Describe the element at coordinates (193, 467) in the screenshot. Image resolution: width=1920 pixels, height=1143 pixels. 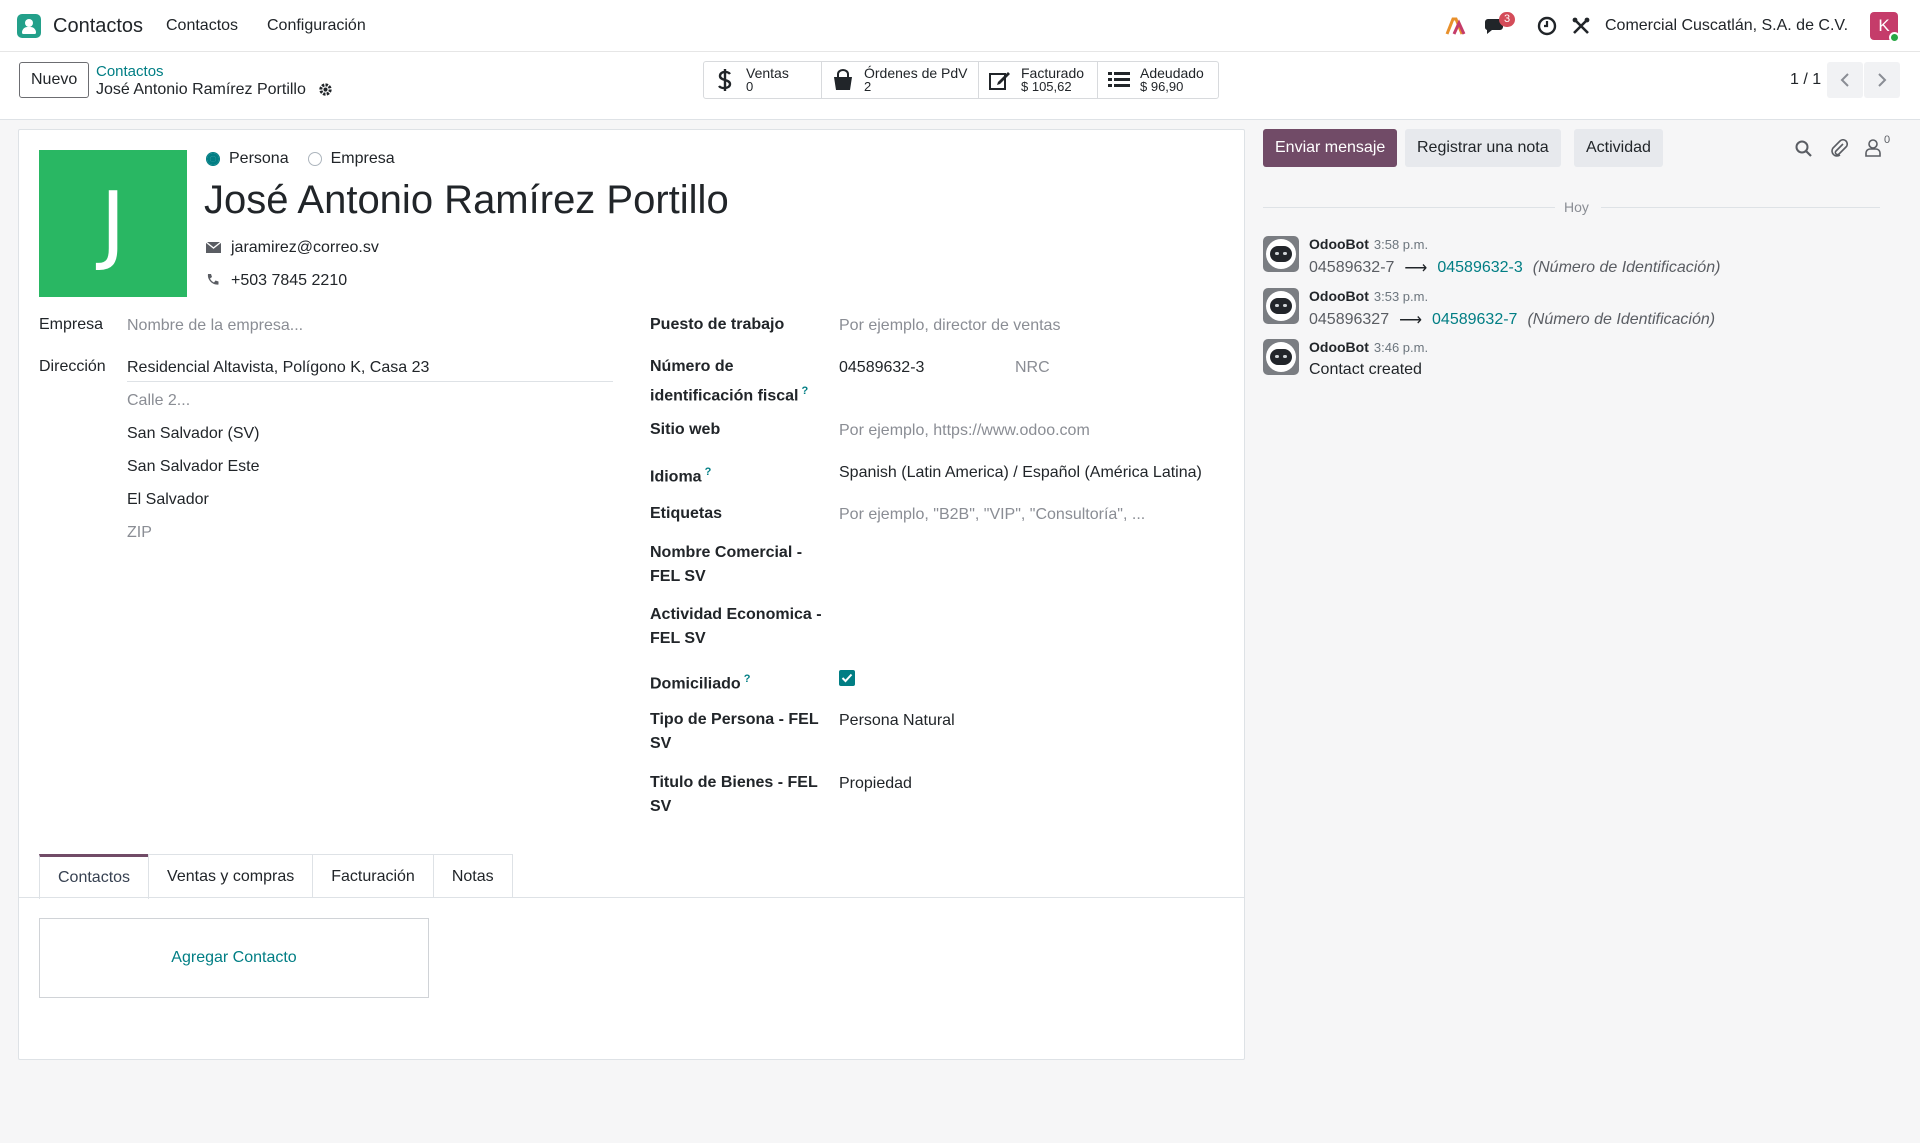
I see `city-input: San Salvador Este` at that location.